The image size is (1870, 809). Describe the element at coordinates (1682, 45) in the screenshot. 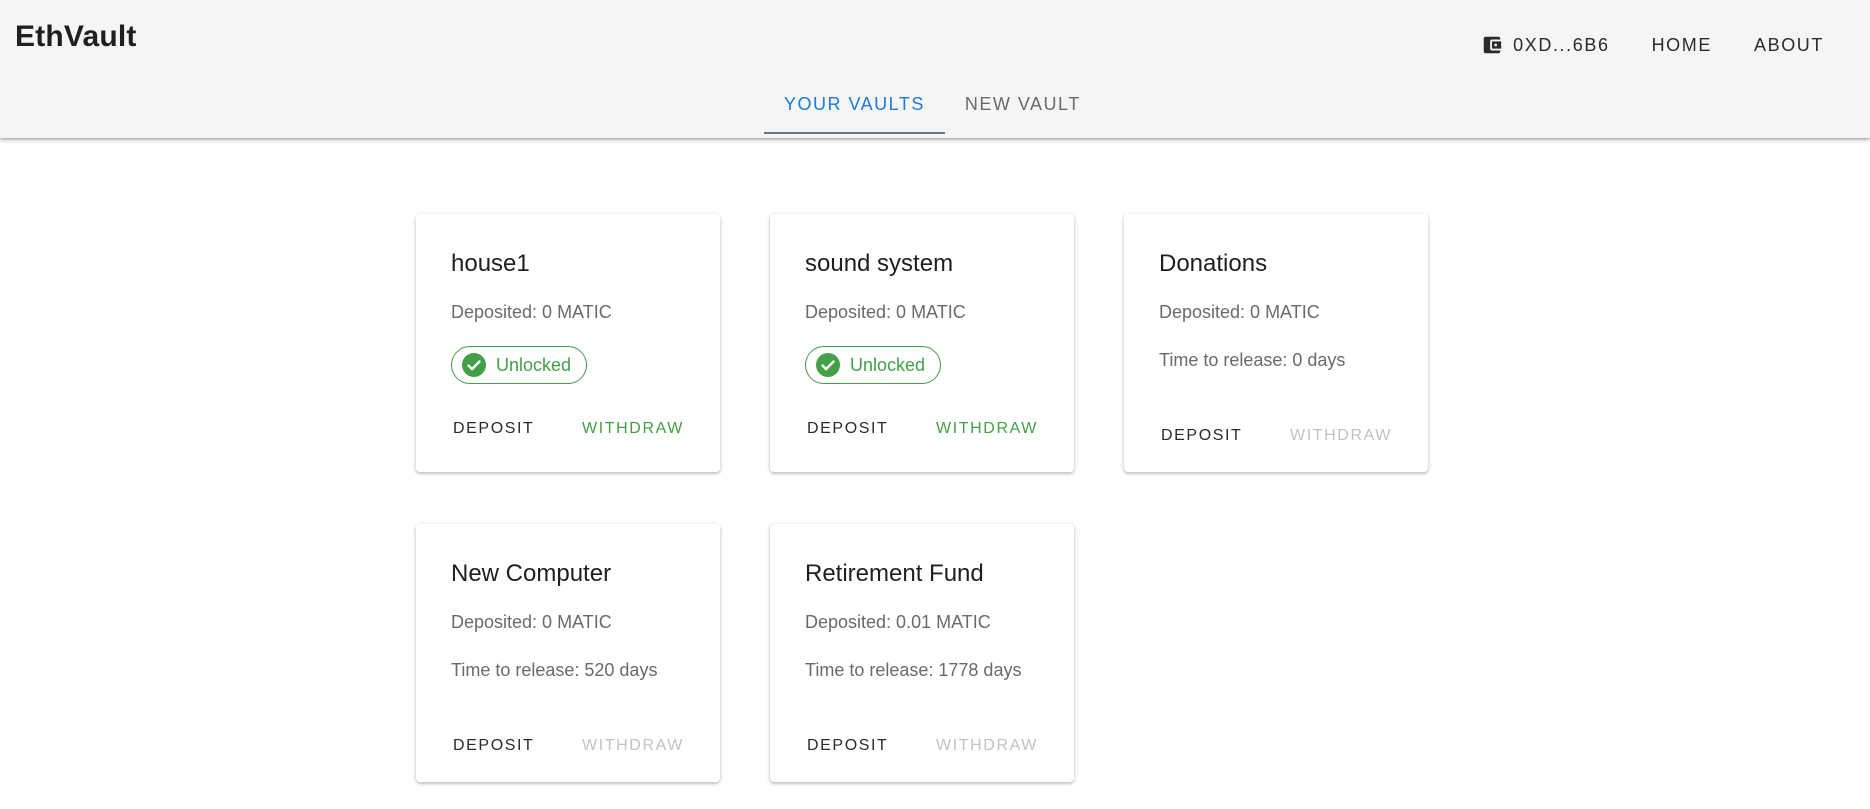

I see `home-button: HOME` at that location.